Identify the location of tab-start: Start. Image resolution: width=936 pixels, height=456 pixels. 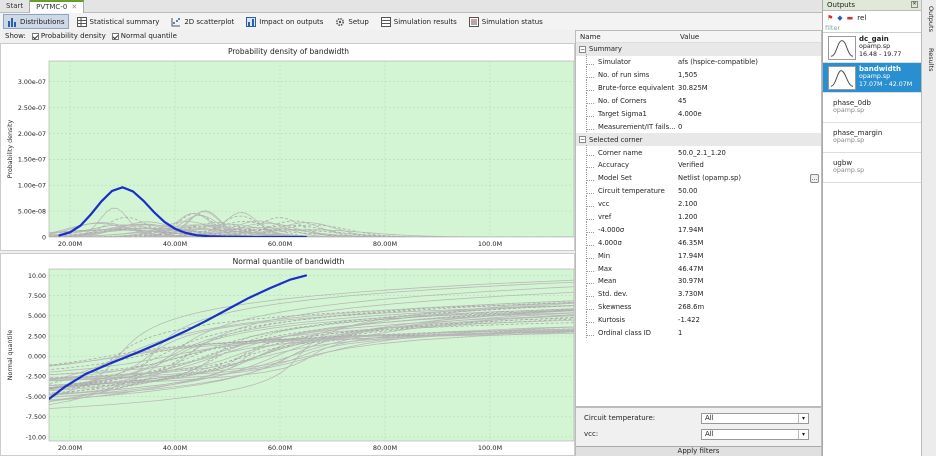
(15, 6).